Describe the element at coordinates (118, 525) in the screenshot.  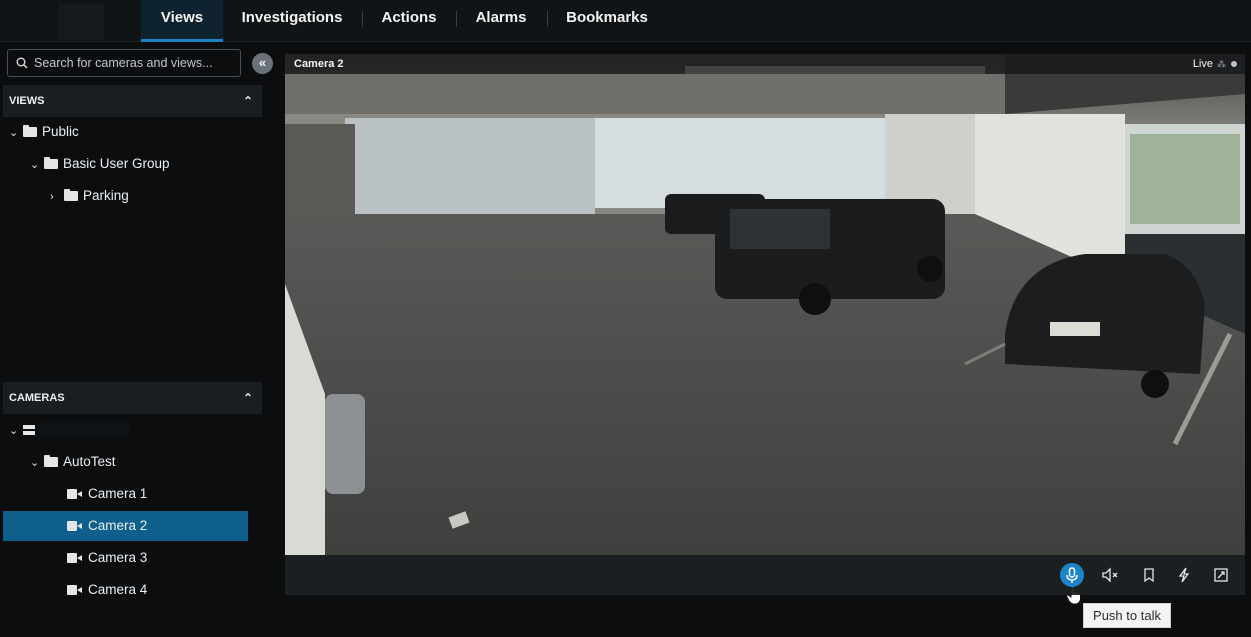
I see `tree-item-label: Camera 2` at that location.